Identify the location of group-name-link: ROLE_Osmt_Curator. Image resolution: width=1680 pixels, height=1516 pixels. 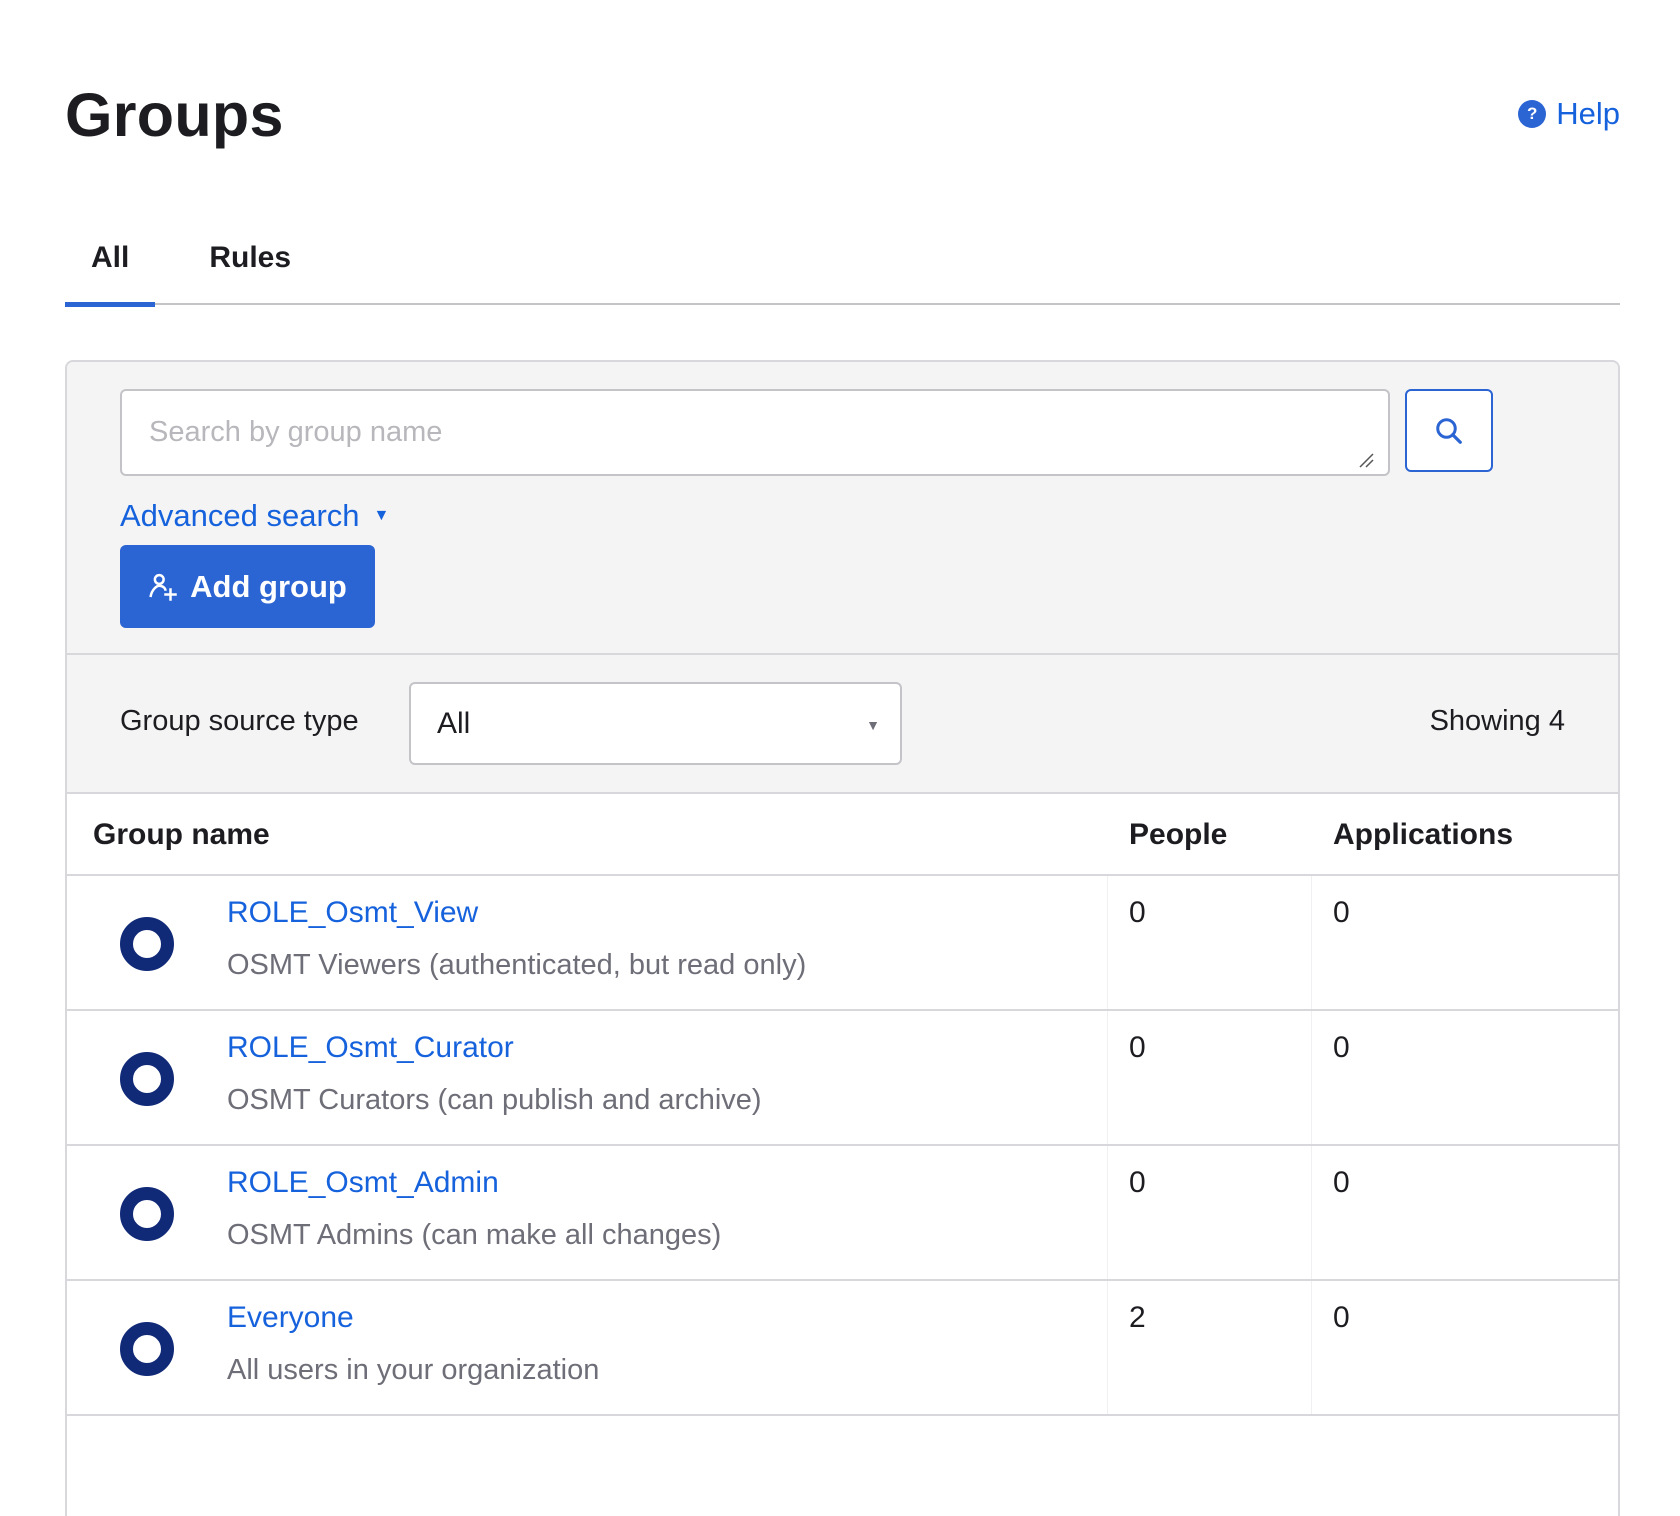
(370, 1048).